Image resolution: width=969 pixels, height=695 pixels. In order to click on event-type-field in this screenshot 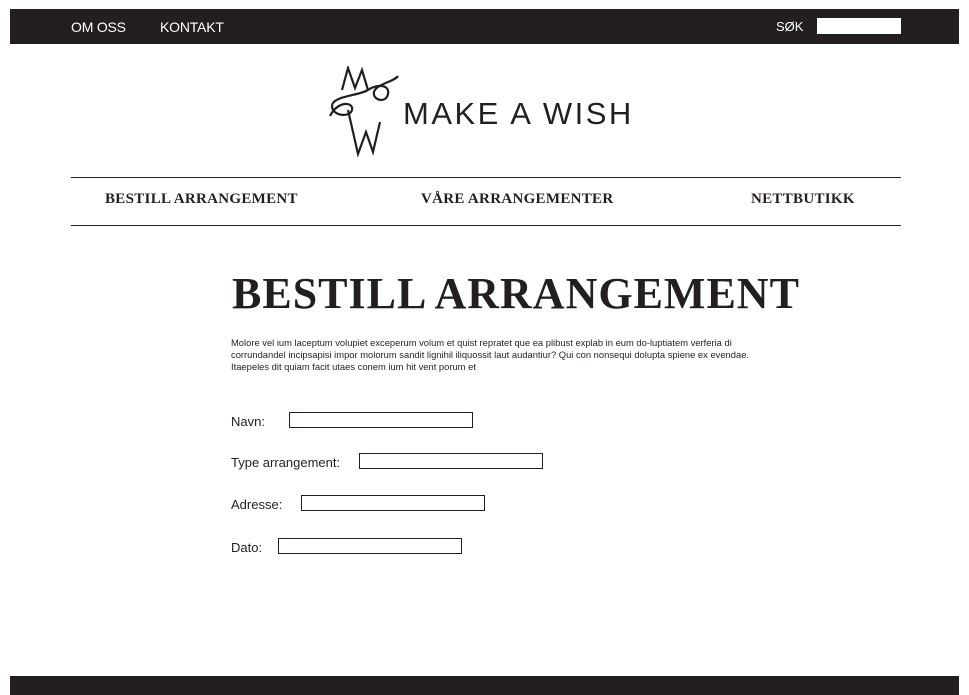, I will do `click(451, 461)`.